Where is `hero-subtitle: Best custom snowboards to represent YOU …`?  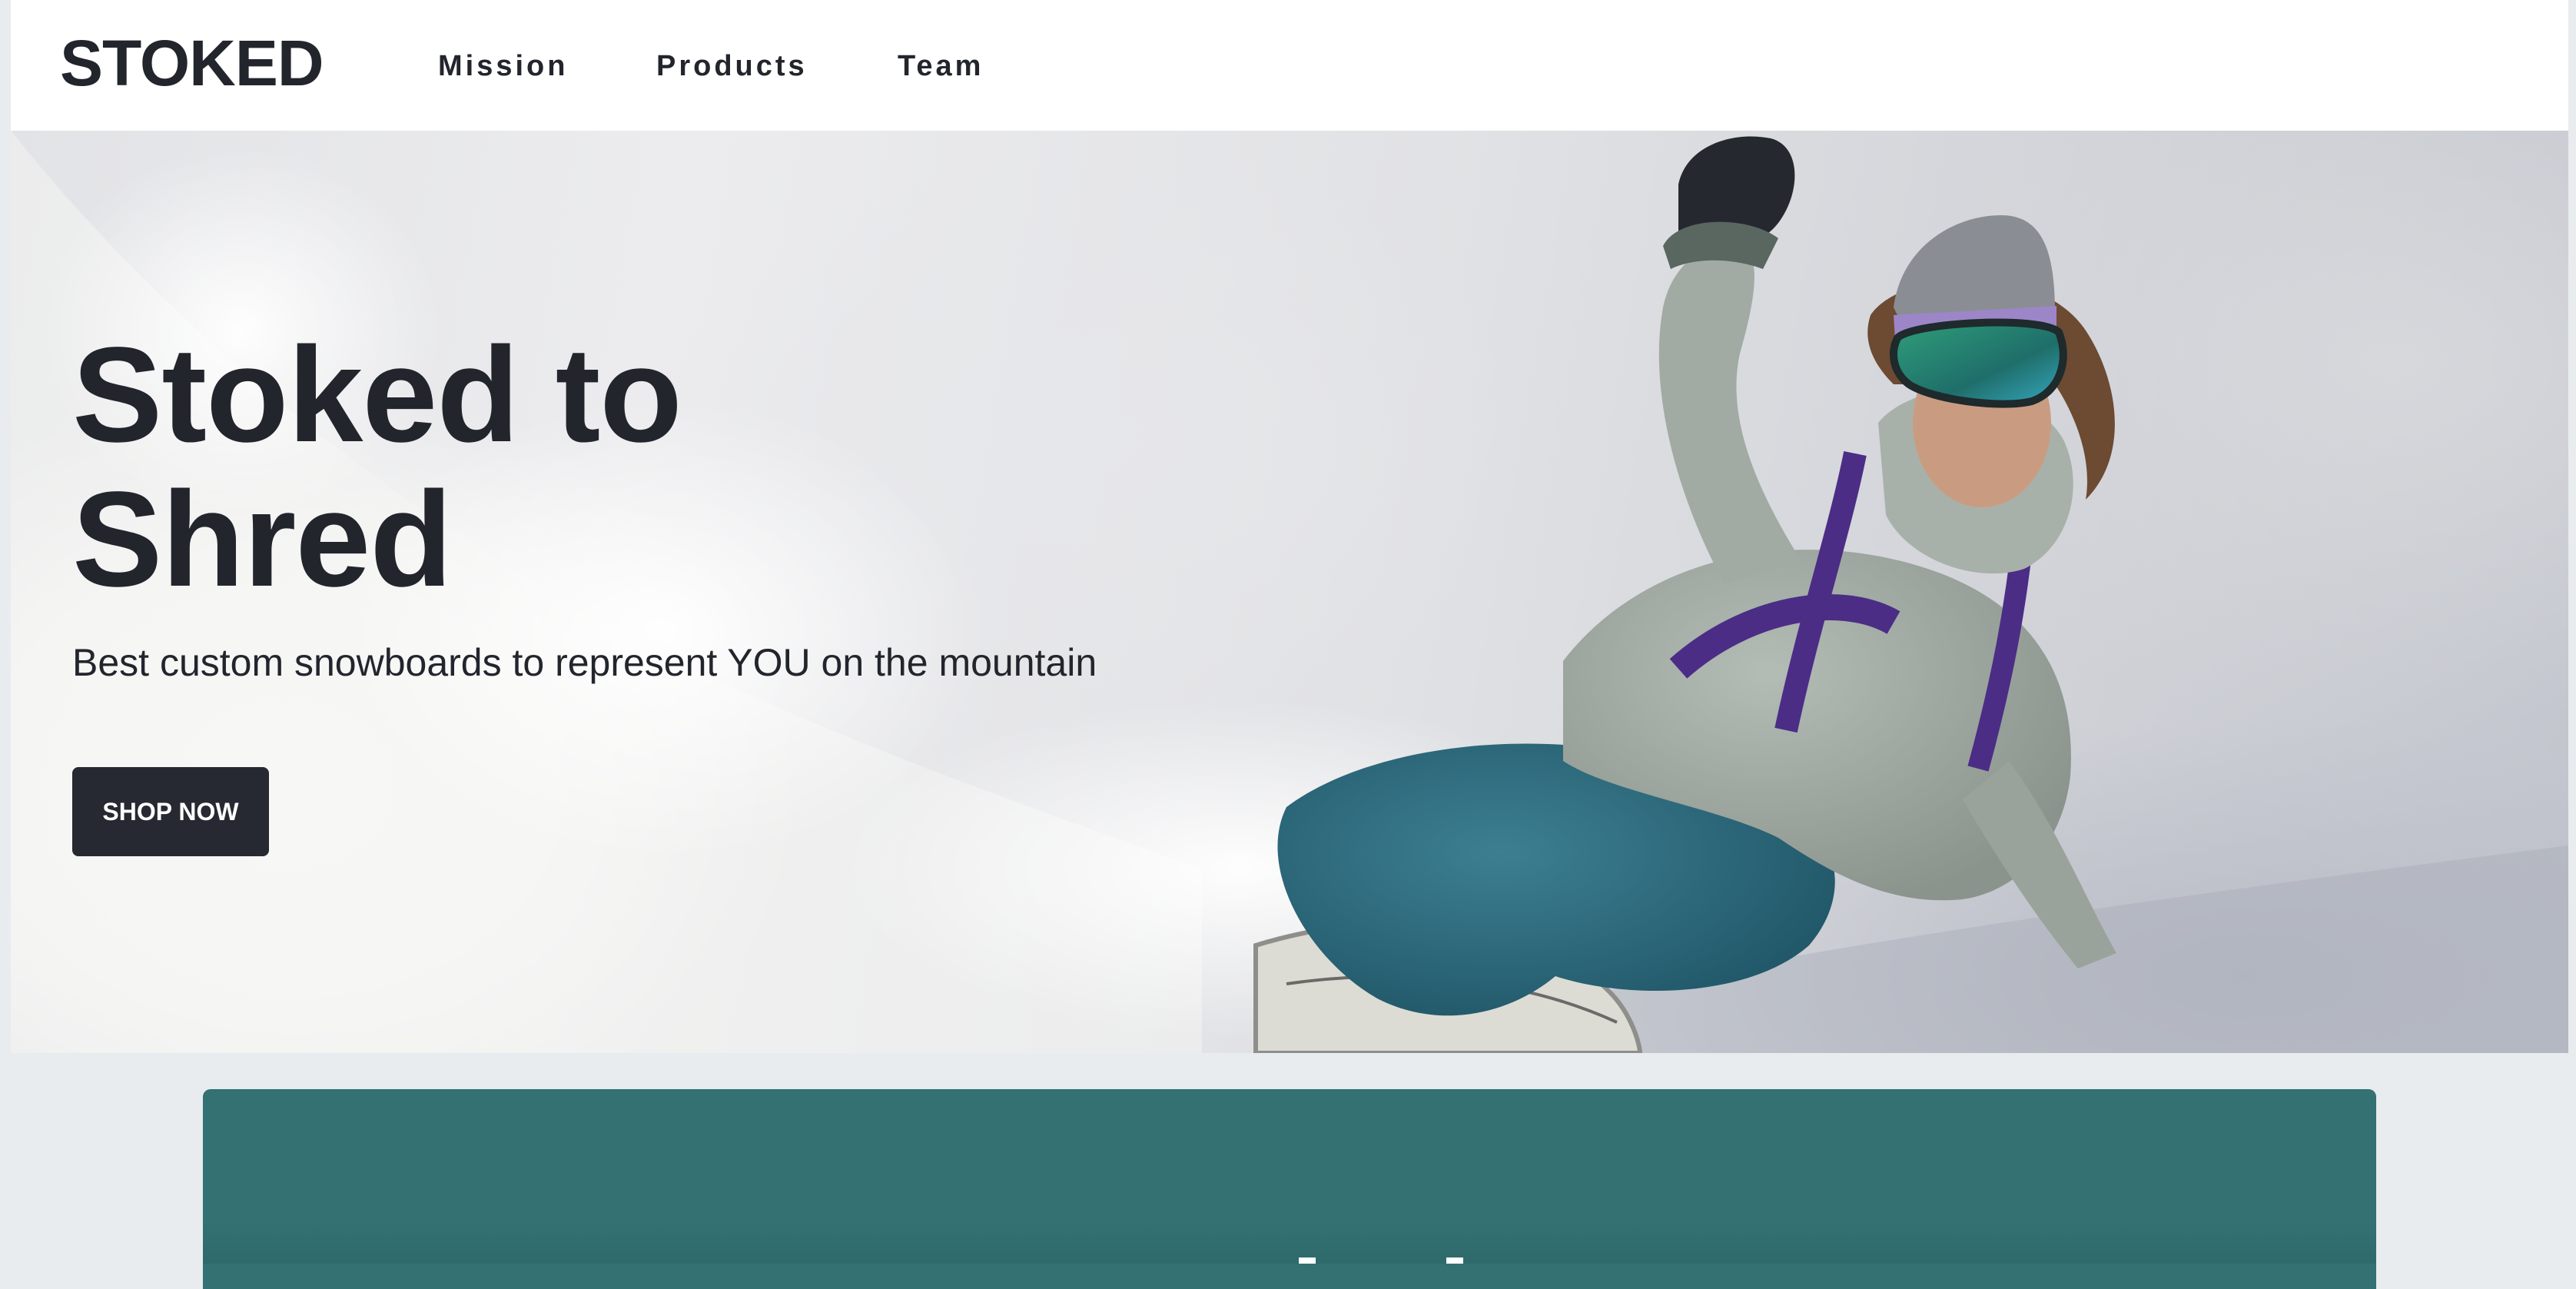
hero-subtitle: Best custom snowboards to represent YOU … is located at coordinates (584, 662).